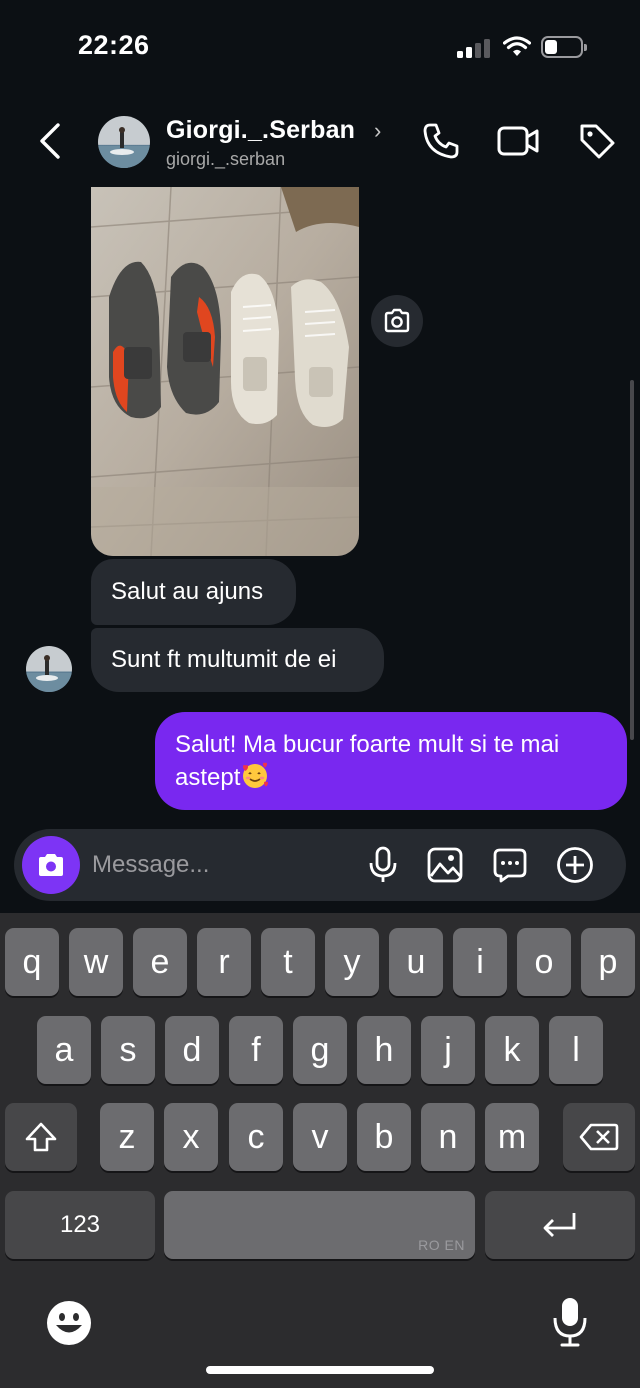  Describe the element at coordinates (256, 775) in the screenshot. I see `smiling-face-with-hearts-icon` at that location.